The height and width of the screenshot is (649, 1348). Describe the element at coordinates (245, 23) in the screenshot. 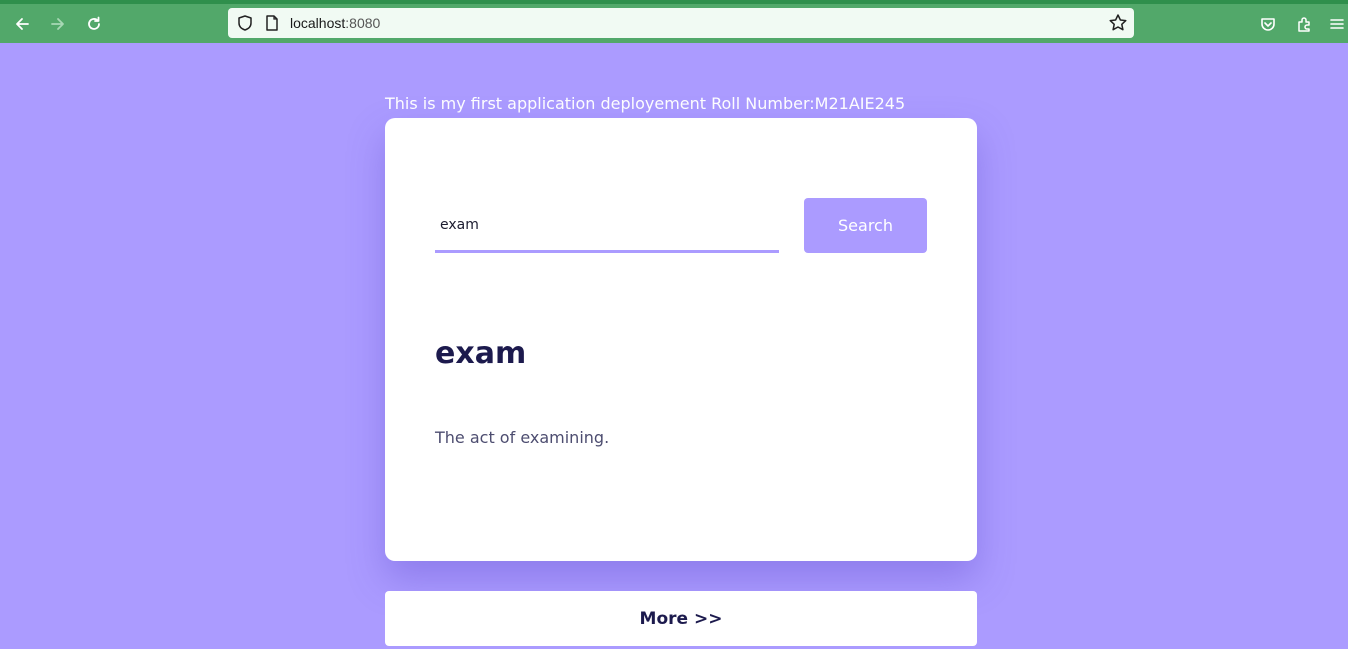

I see `shield-icon` at that location.